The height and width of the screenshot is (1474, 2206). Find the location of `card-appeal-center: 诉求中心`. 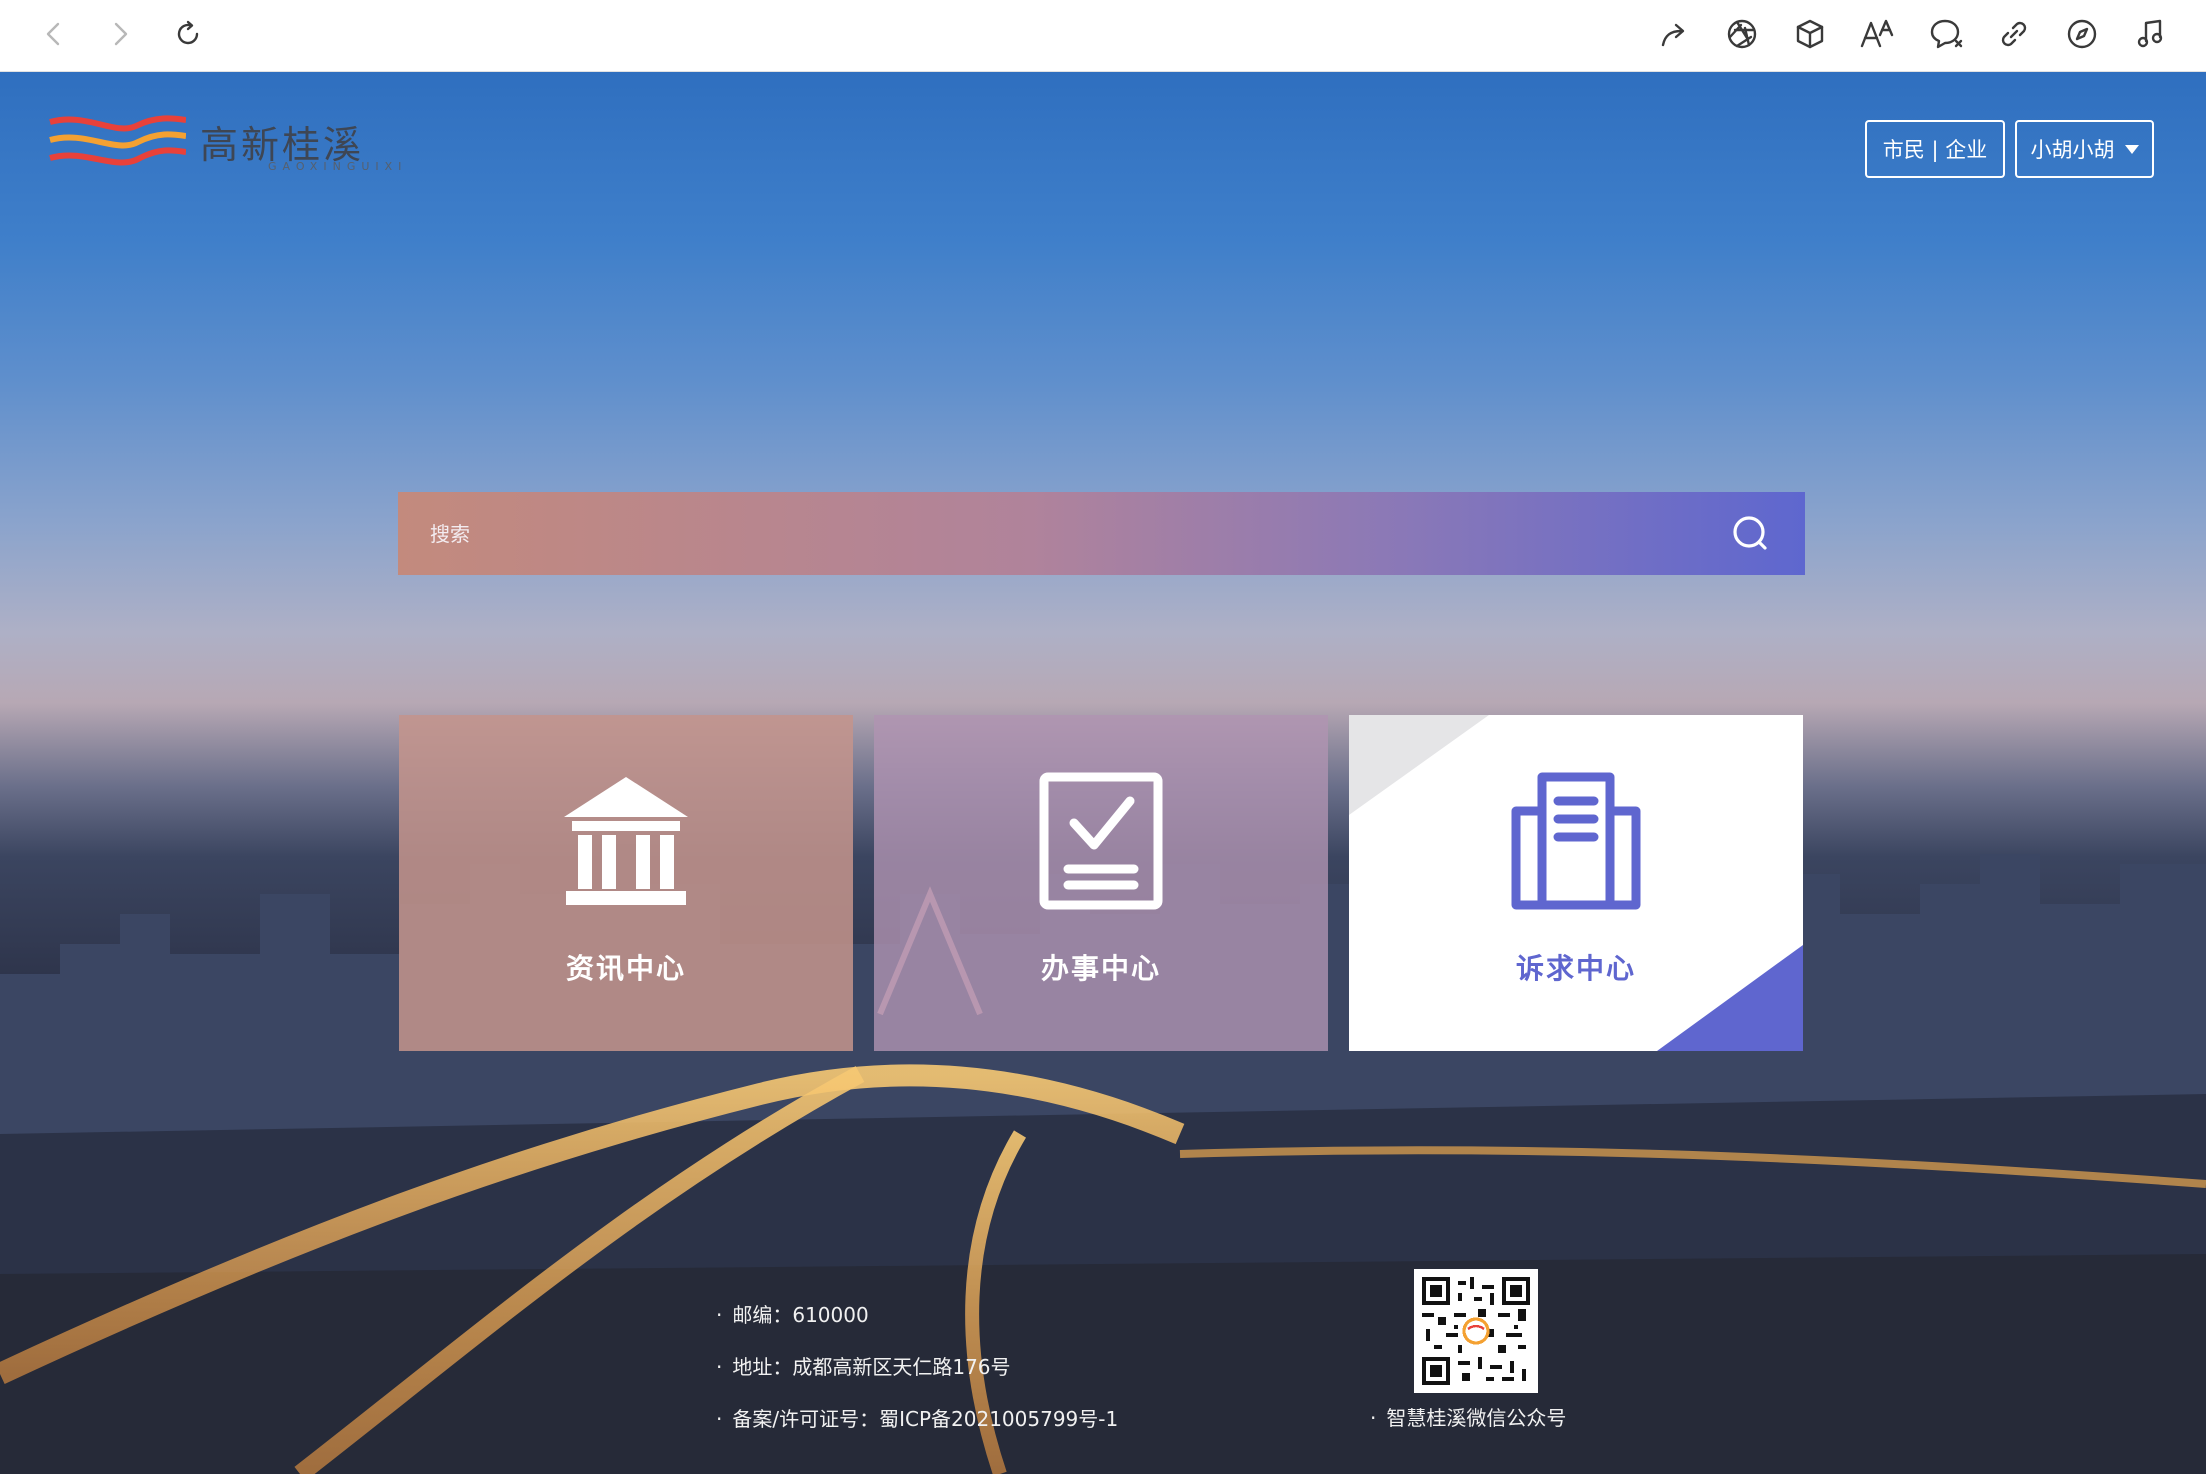

card-appeal-center: 诉求中心 is located at coordinates (1576, 883).